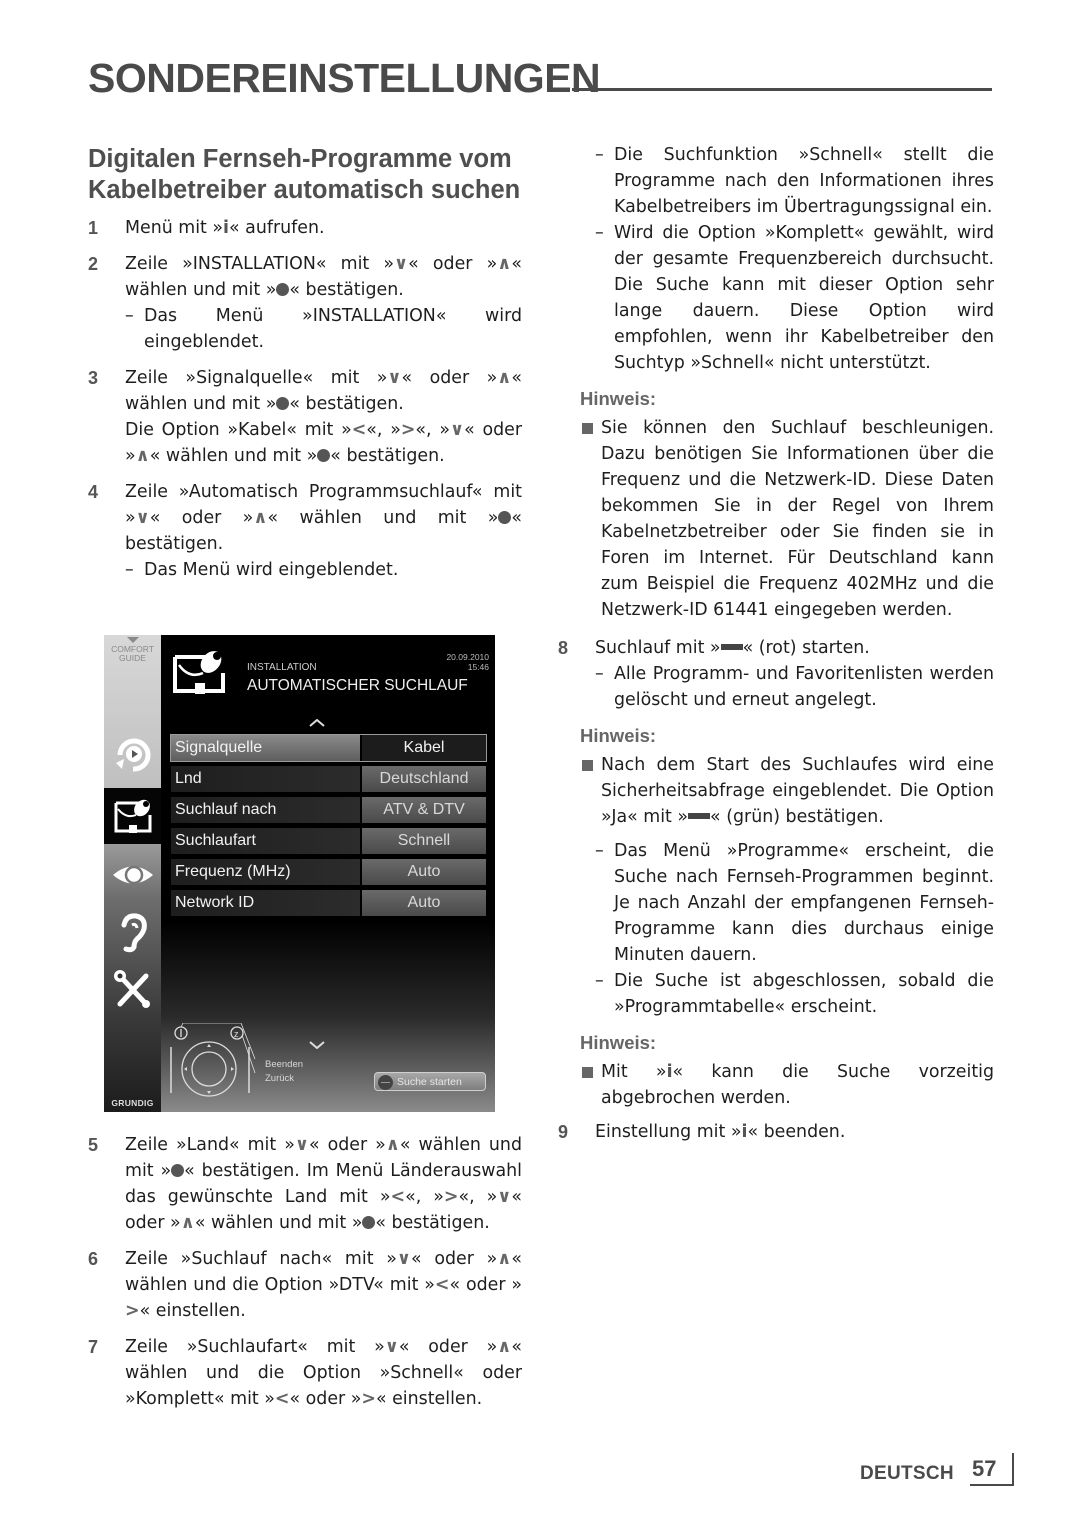 The height and width of the screenshot is (1532, 1080). Describe the element at coordinates (93, 264) in the screenshot. I see `step-number: 2` at that location.